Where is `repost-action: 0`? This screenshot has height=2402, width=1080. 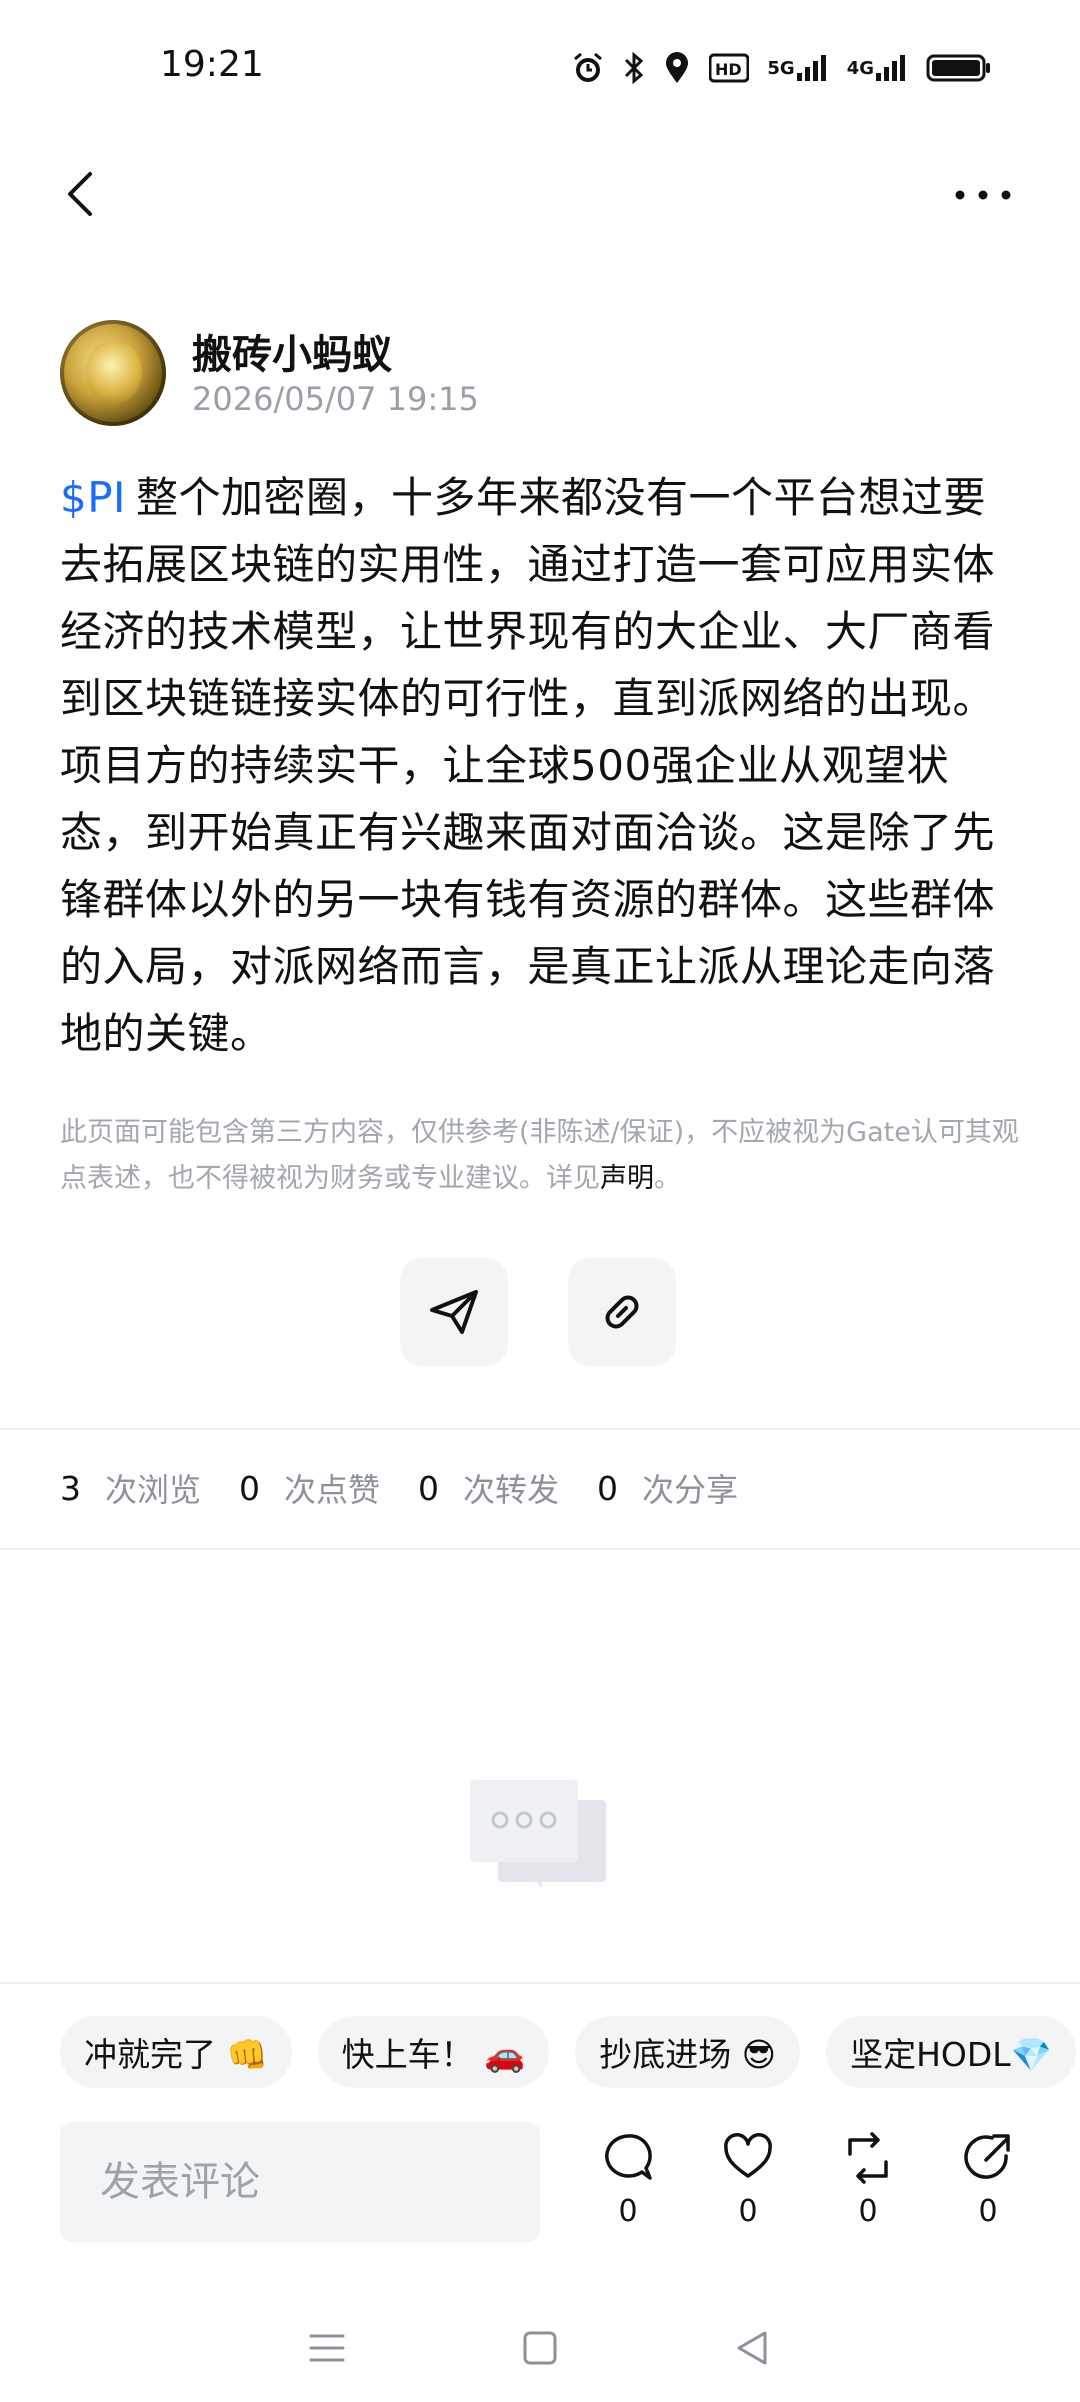 repost-action: 0 is located at coordinates (868, 2180).